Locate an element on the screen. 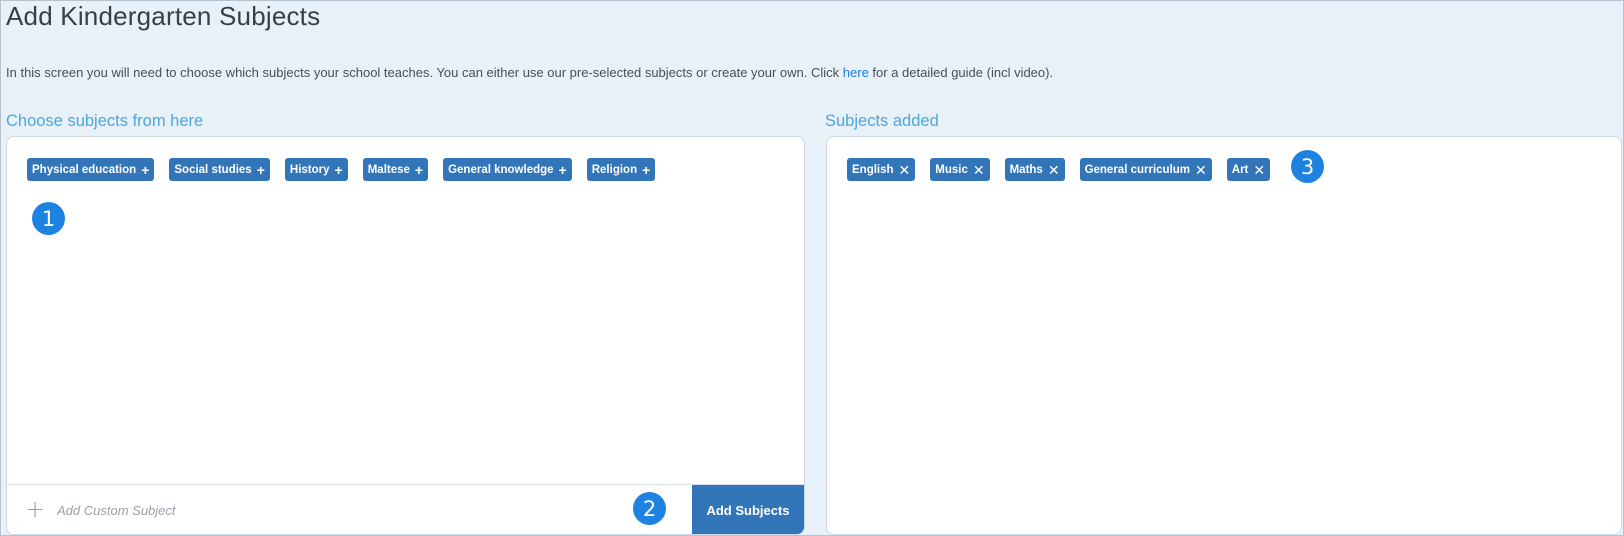 This screenshot has height=536, width=1624. added-subject-tag: General curriculum ✕ is located at coordinates (1145, 169).